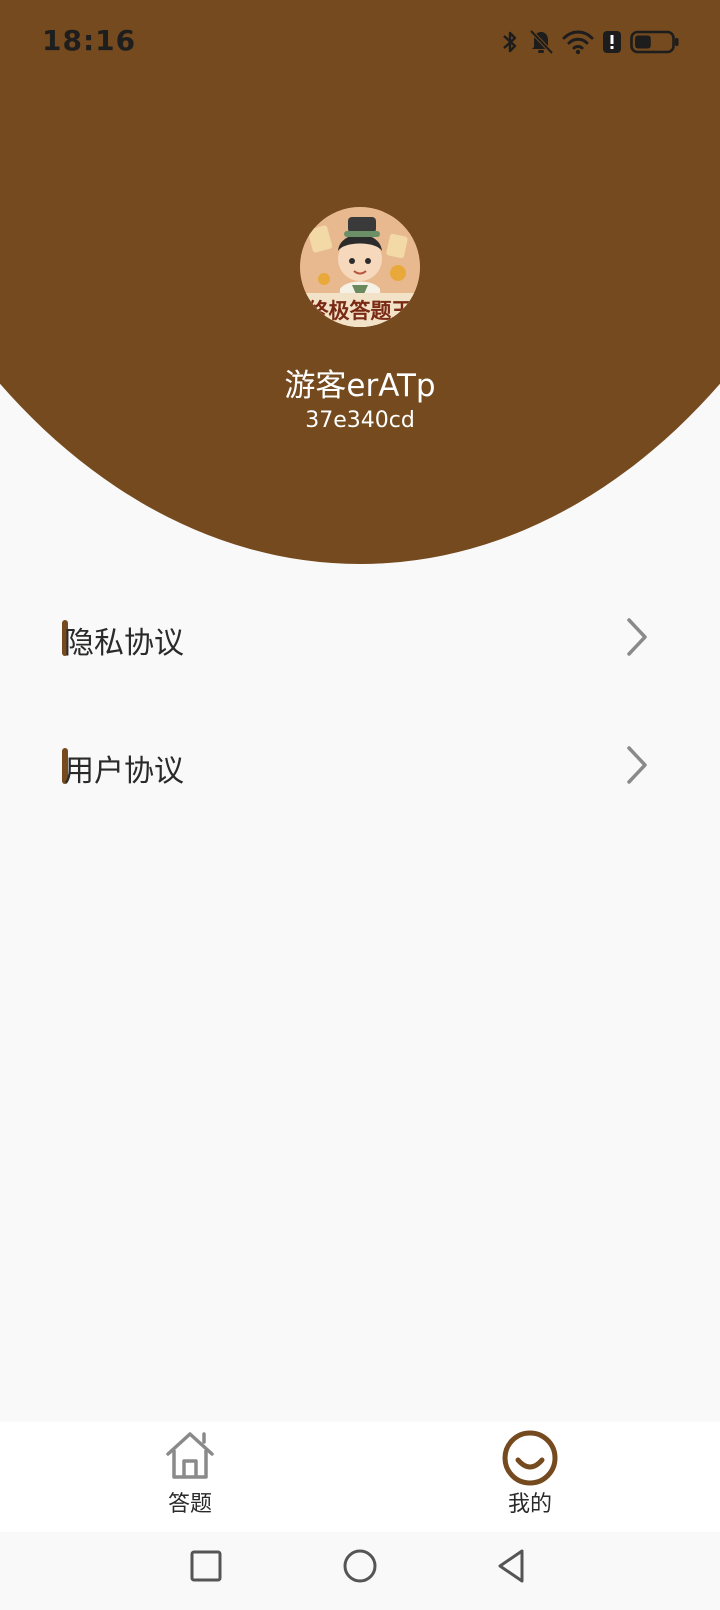  Describe the element at coordinates (360, 311) in the screenshot. I see `avatar-title-text: 终极答题王` at that location.